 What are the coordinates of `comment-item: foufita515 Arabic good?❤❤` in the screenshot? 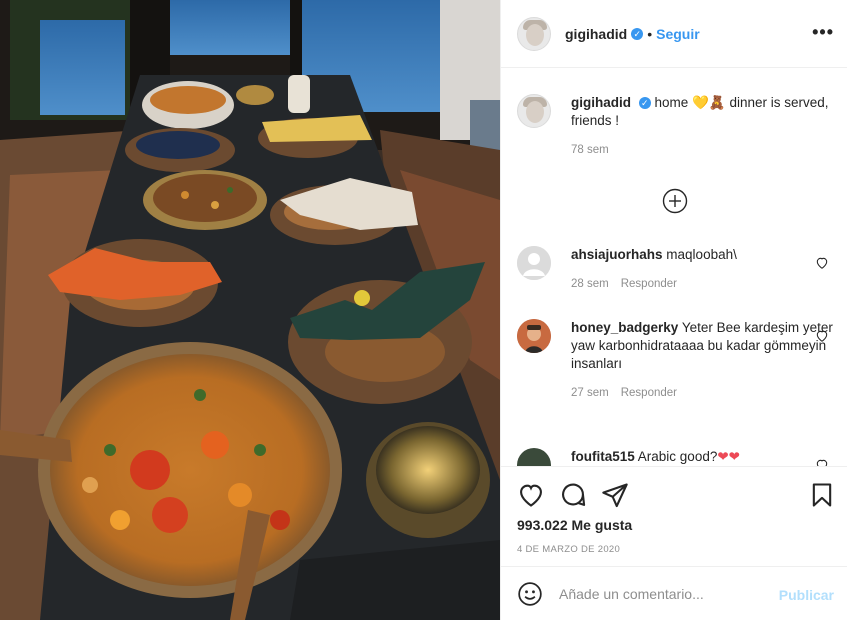 It's located at (677, 457).